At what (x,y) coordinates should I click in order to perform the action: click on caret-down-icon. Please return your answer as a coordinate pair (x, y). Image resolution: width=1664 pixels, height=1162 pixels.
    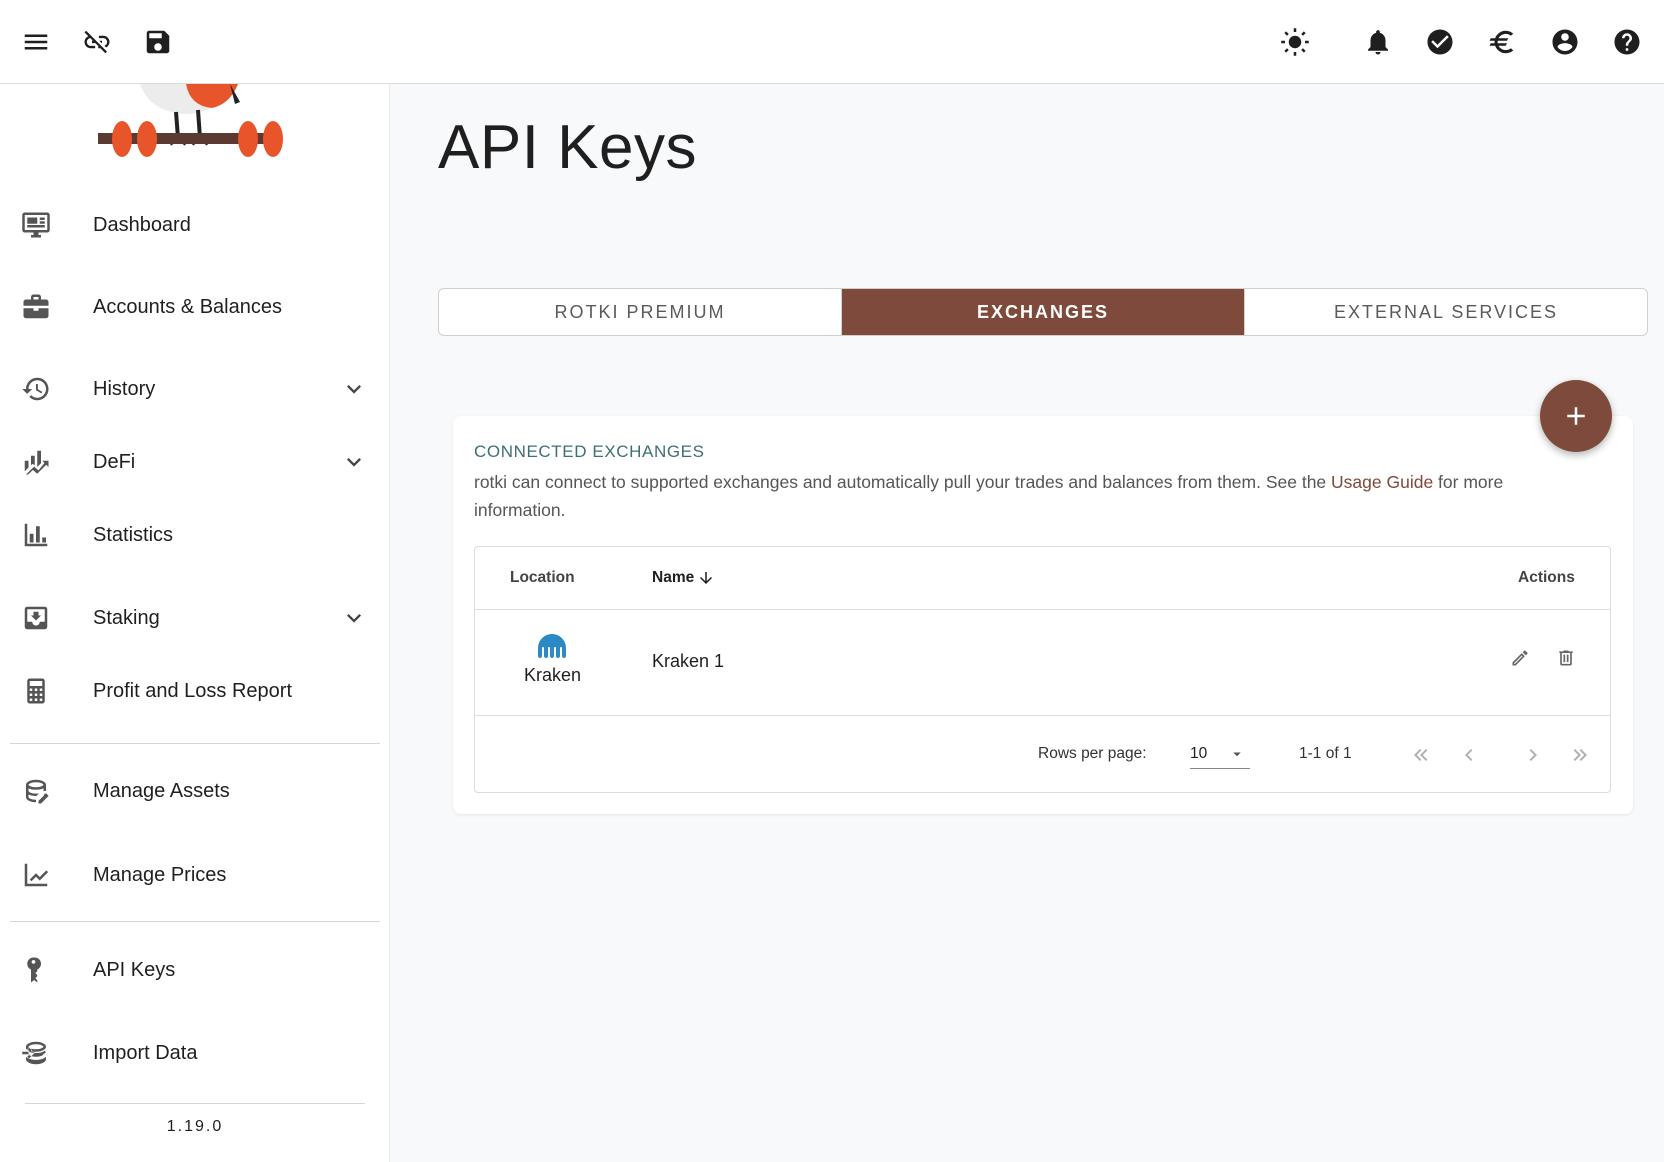
    Looking at the image, I should click on (1237, 754).